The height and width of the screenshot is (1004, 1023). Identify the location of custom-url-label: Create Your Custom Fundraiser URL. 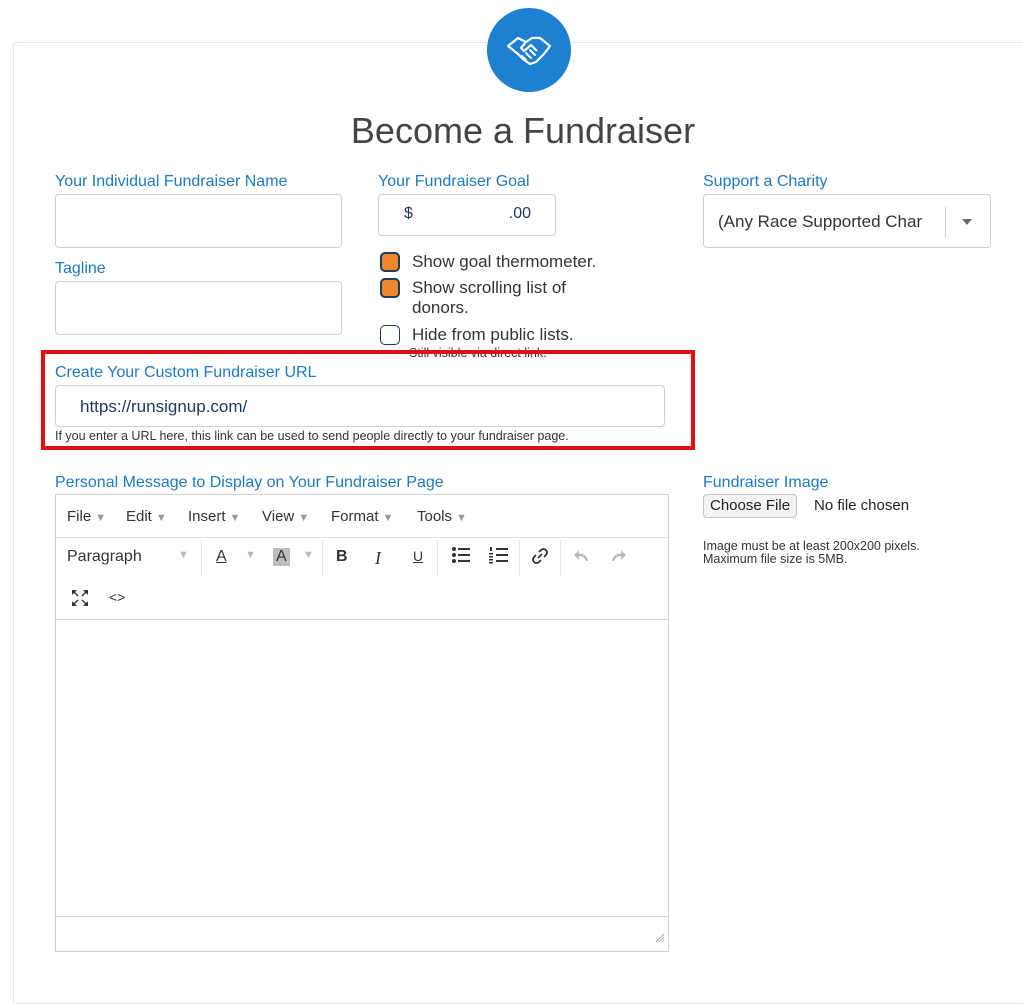
(186, 372).